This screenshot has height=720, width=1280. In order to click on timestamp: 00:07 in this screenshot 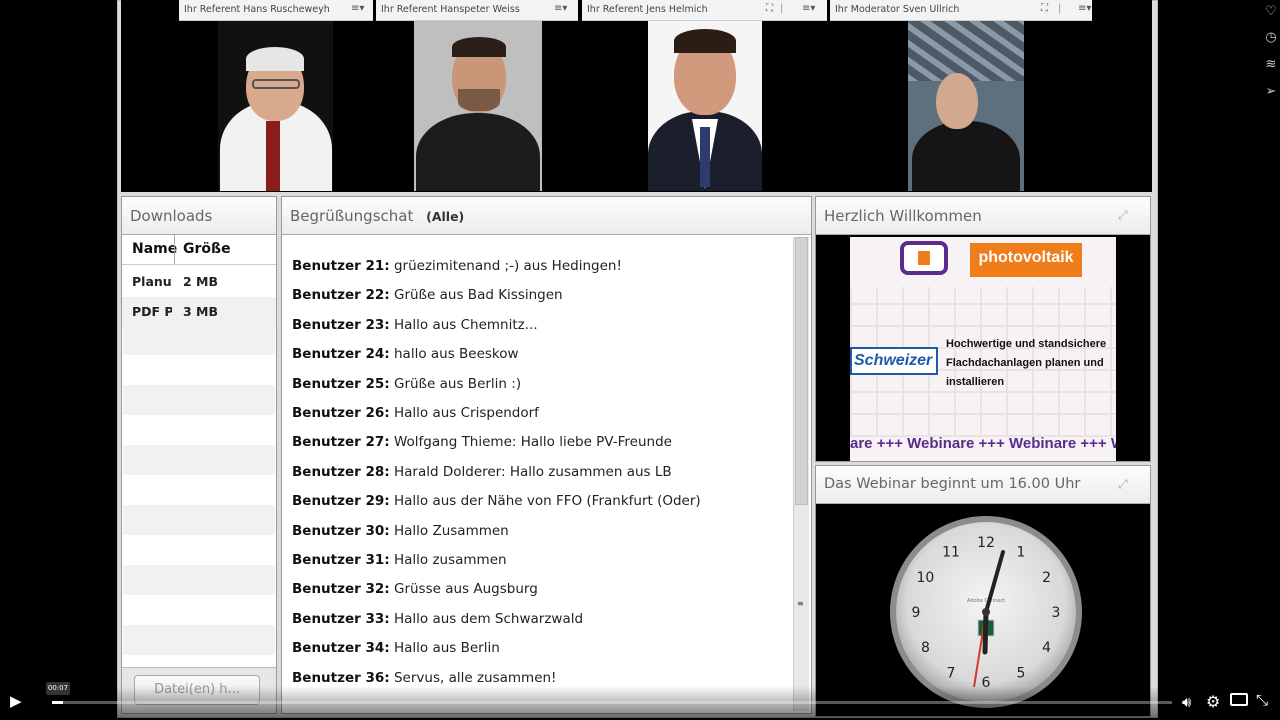, I will do `click(58, 688)`.